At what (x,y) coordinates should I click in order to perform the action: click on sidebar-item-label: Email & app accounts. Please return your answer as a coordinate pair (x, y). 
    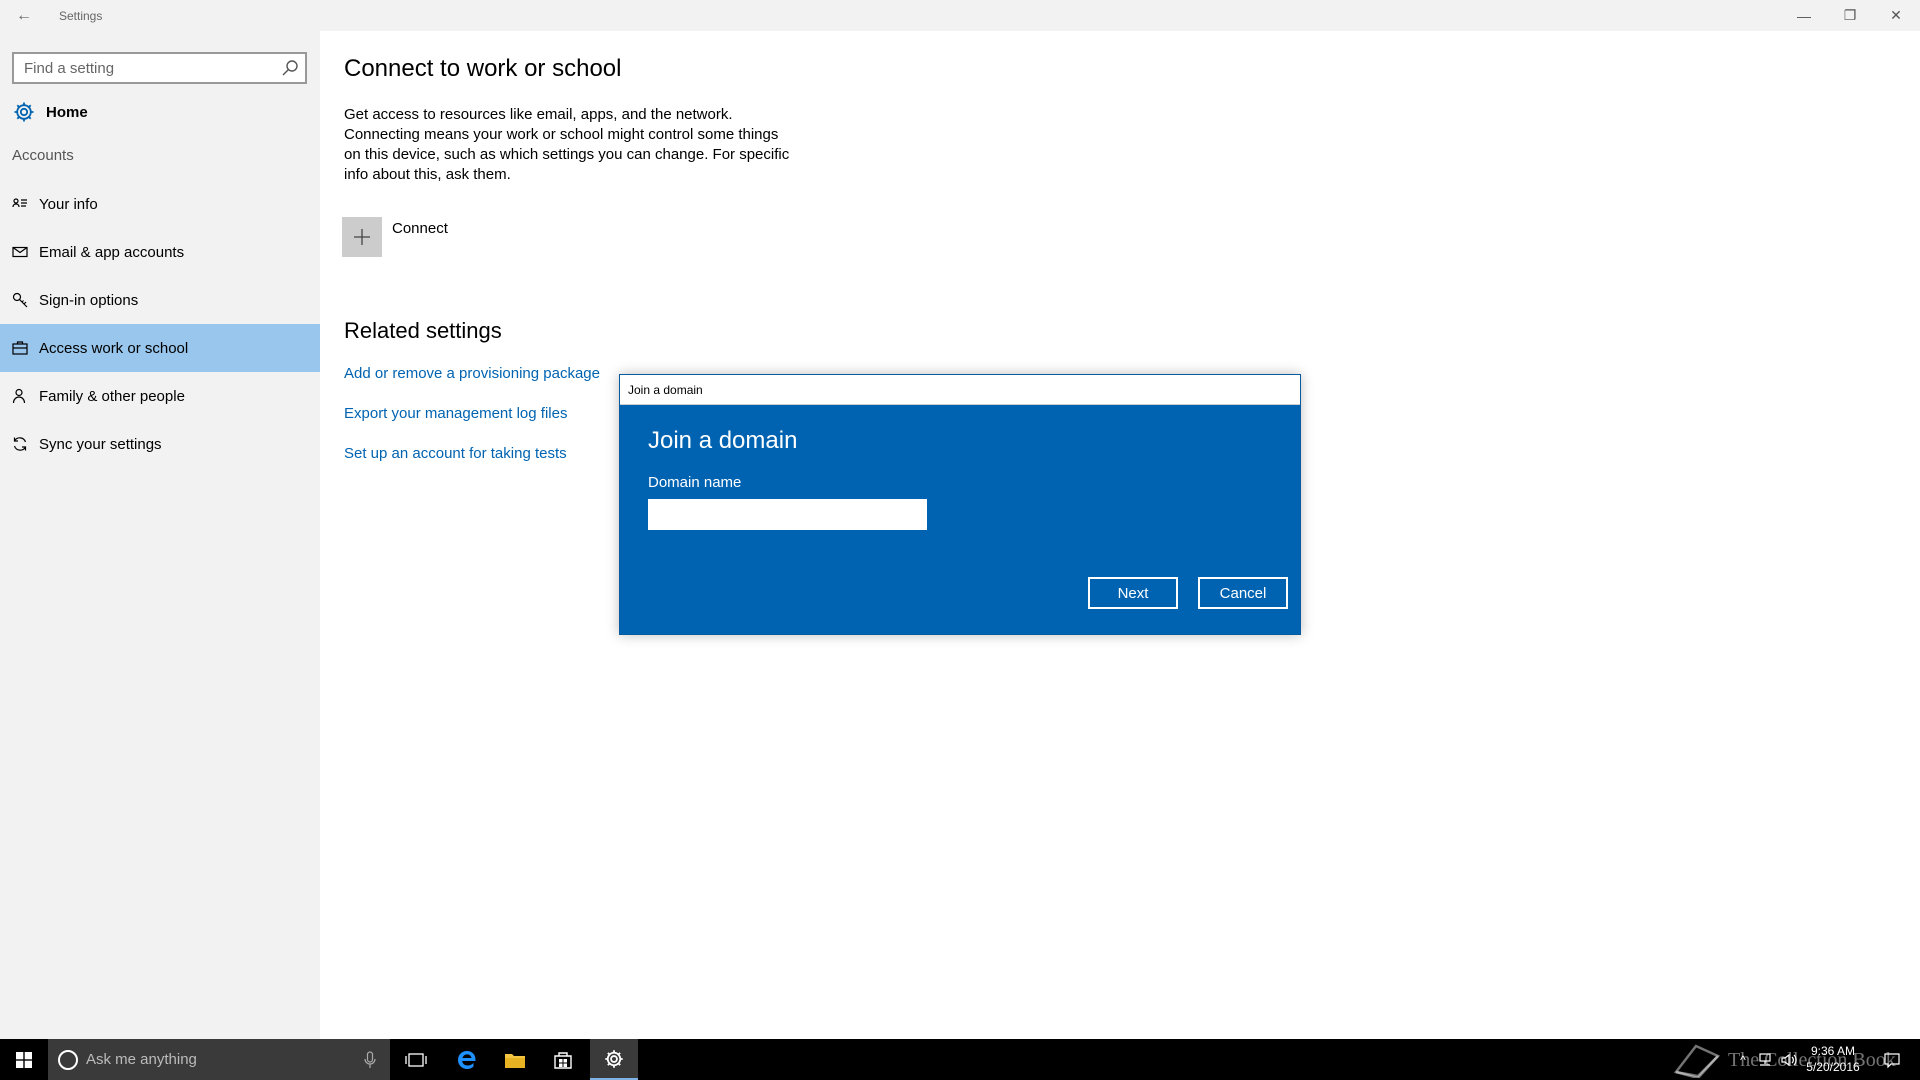
    Looking at the image, I should click on (112, 252).